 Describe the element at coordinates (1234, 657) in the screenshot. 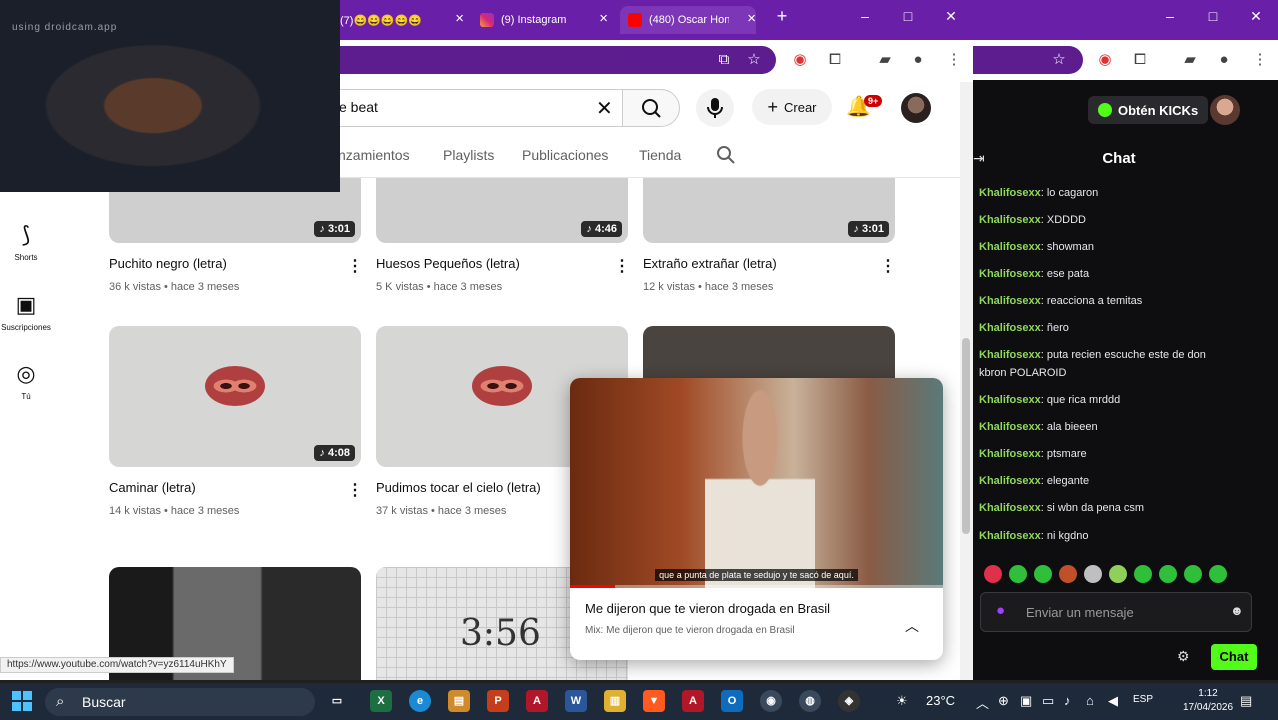

I see `send-chat-button: Chat` at that location.